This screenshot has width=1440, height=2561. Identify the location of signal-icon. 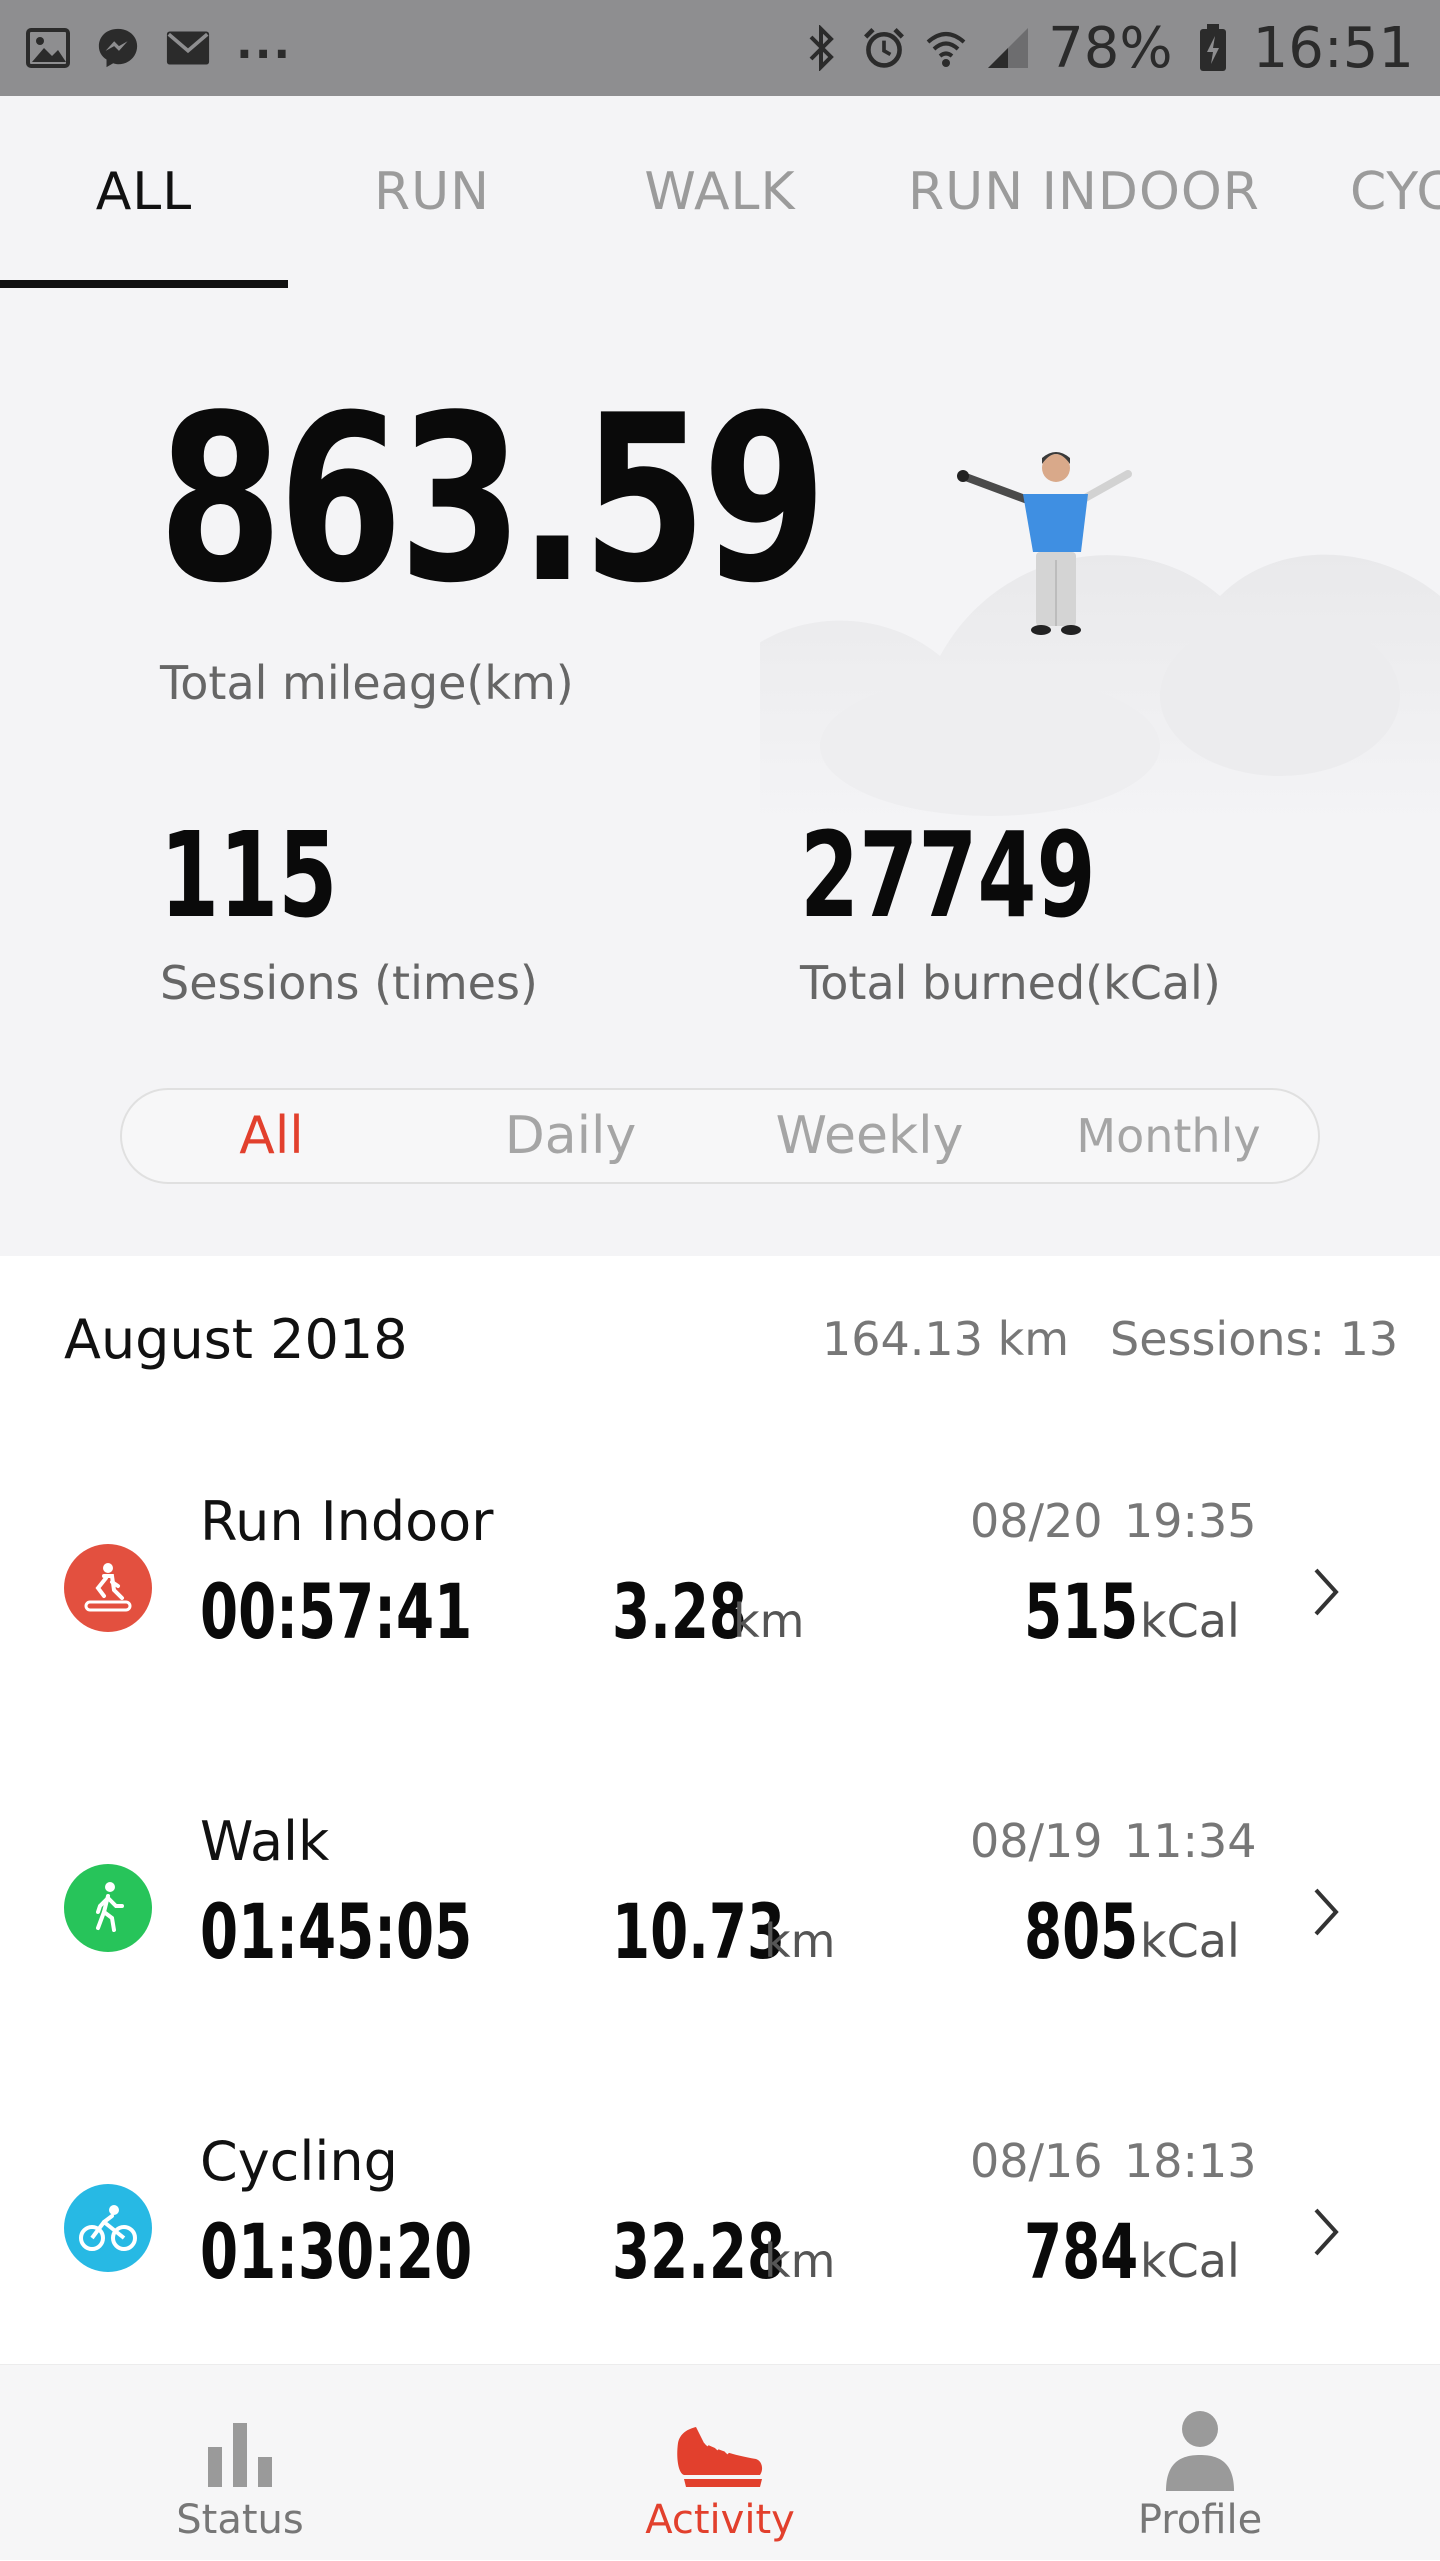
(1008, 48).